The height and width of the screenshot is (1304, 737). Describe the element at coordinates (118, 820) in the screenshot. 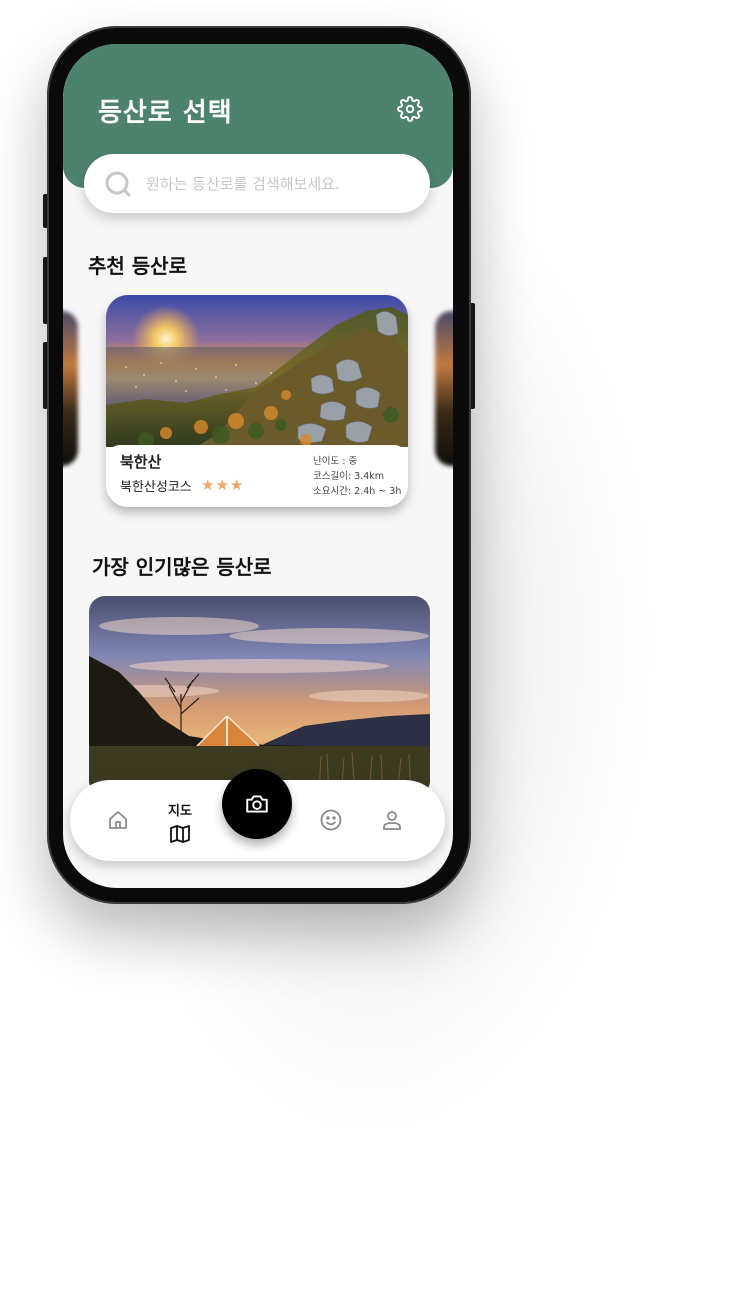

I see `home-icon` at that location.